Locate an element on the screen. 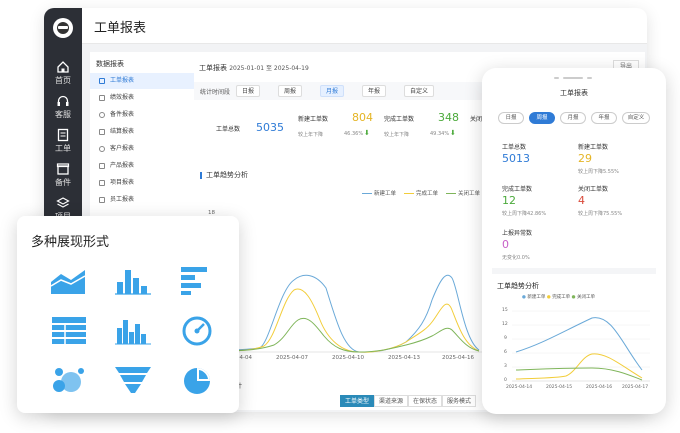 The height and width of the screenshot is (433, 680). done-label: 完成工单数 is located at coordinates (399, 119).